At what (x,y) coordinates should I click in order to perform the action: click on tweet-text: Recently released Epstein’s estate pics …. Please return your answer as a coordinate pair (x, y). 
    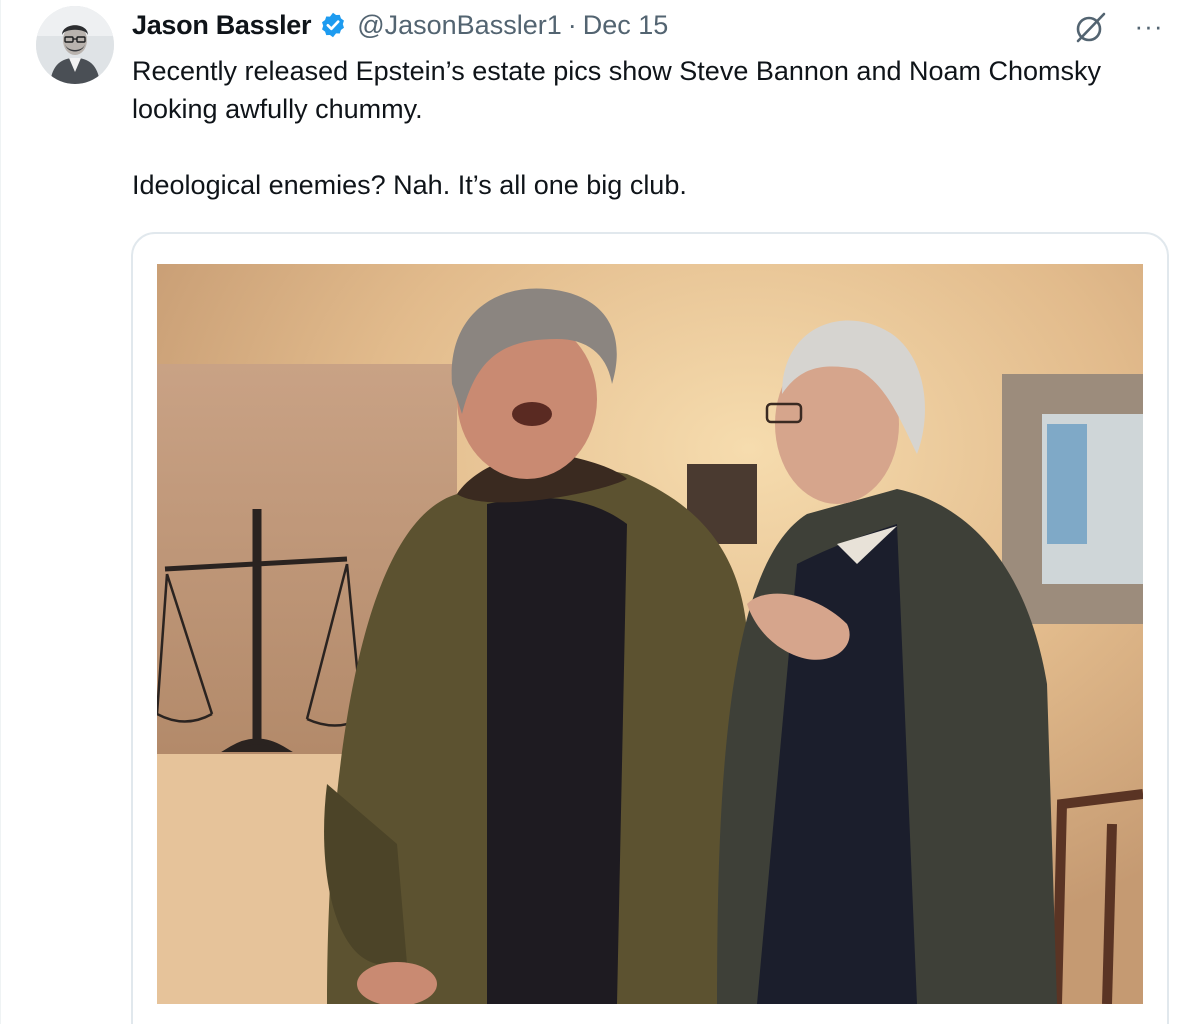
    Looking at the image, I should click on (642, 128).